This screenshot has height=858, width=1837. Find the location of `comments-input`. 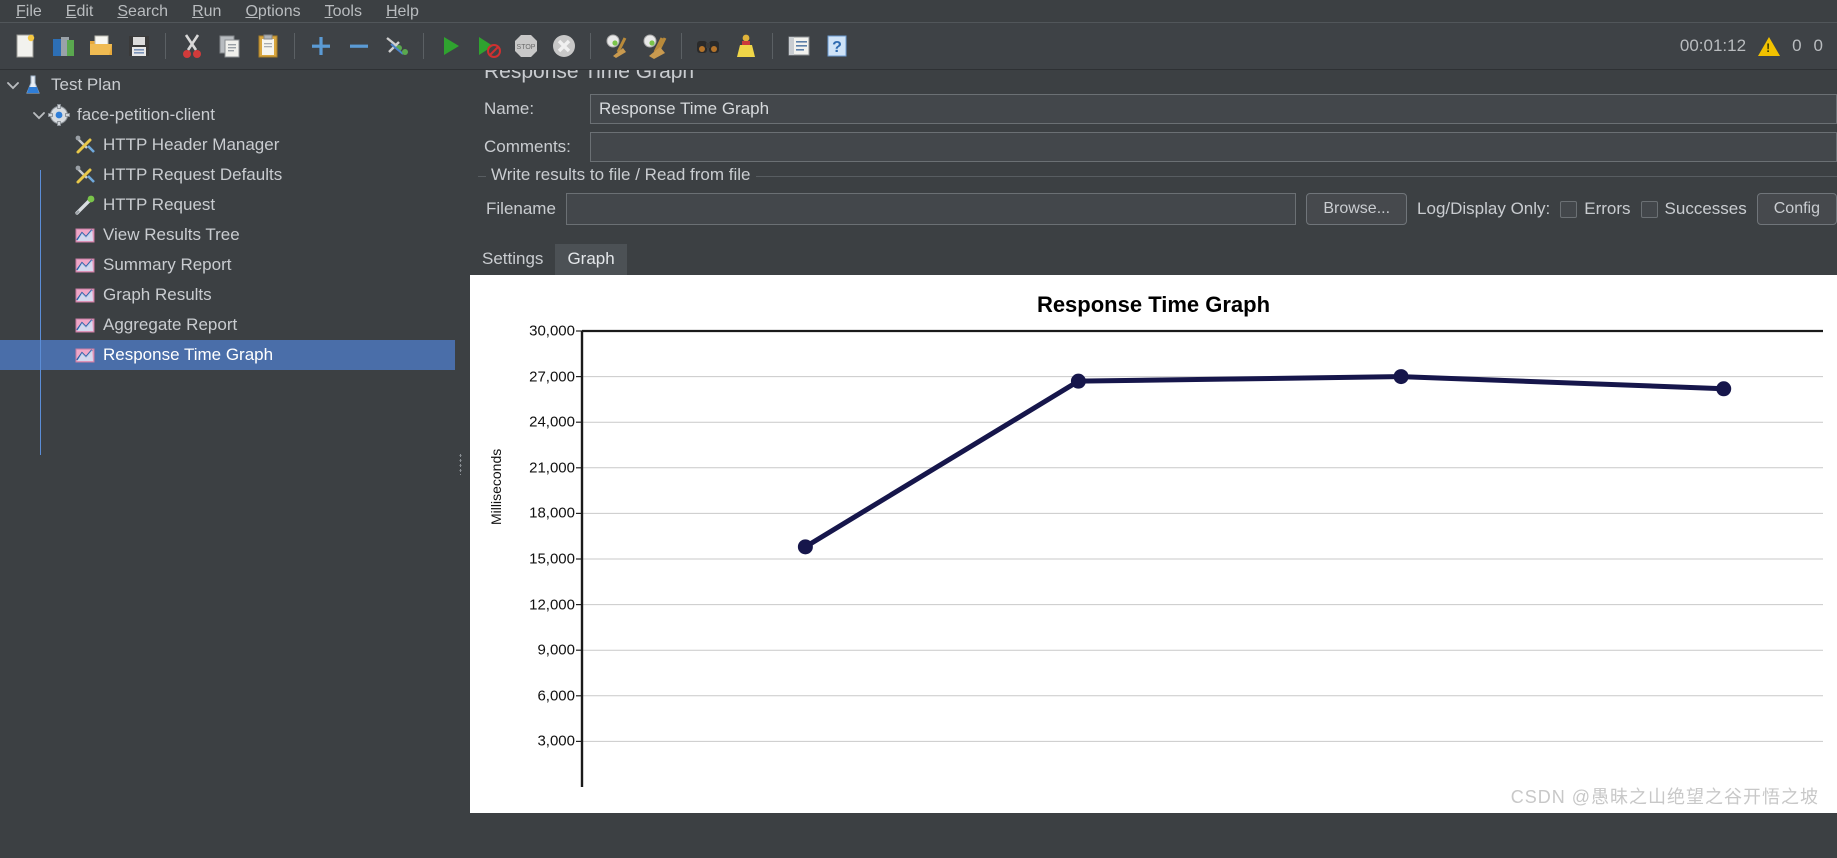

comments-input is located at coordinates (1213, 147).